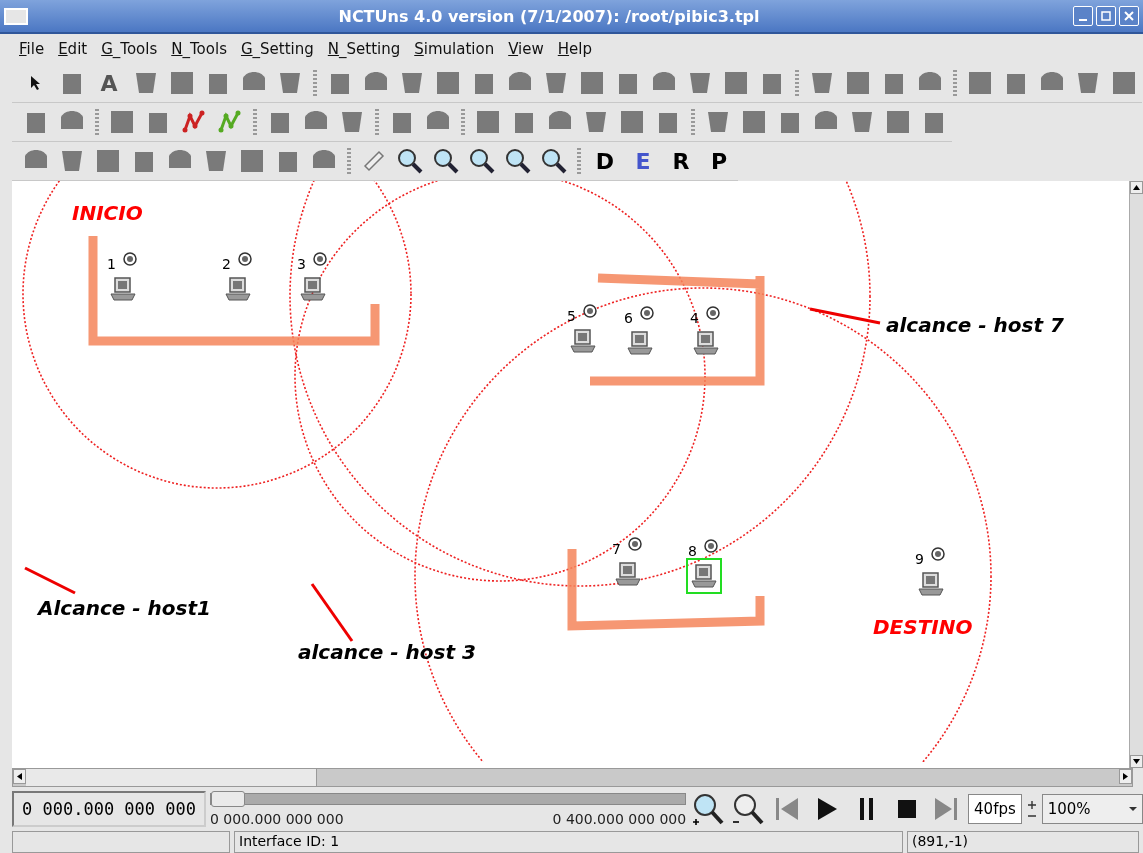 This screenshot has height=853, width=1143. Describe the element at coordinates (549, 16) in the screenshot. I see `window-title: NCTUns 4.0 version (7/1/2007): /root/pibic3.tpl` at that location.